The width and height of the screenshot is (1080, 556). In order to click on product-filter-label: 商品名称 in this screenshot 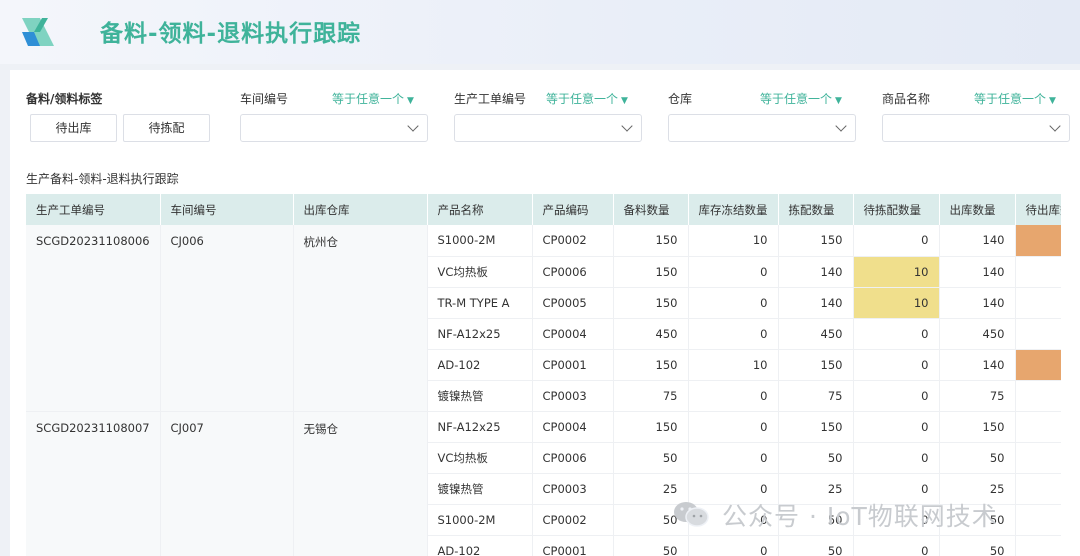, I will do `click(906, 99)`.